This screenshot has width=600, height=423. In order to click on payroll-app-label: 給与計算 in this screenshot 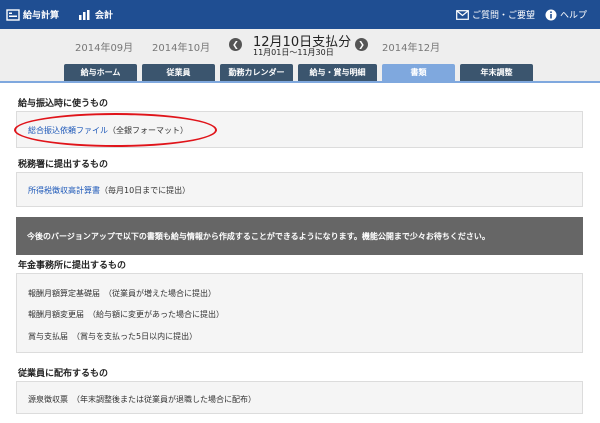, I will do `click(41, 16)`.